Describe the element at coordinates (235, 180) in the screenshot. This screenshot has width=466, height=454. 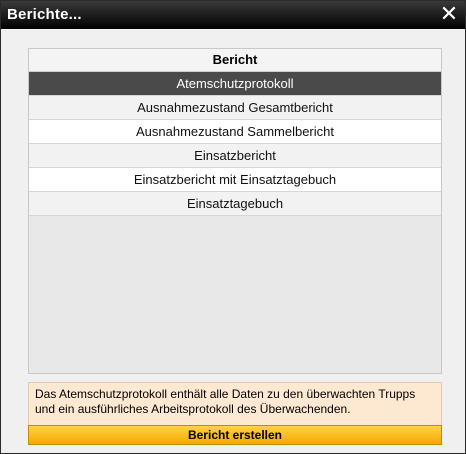
I see `table-row: Einsatzbericht mit Einsatztagebuch` at that location.